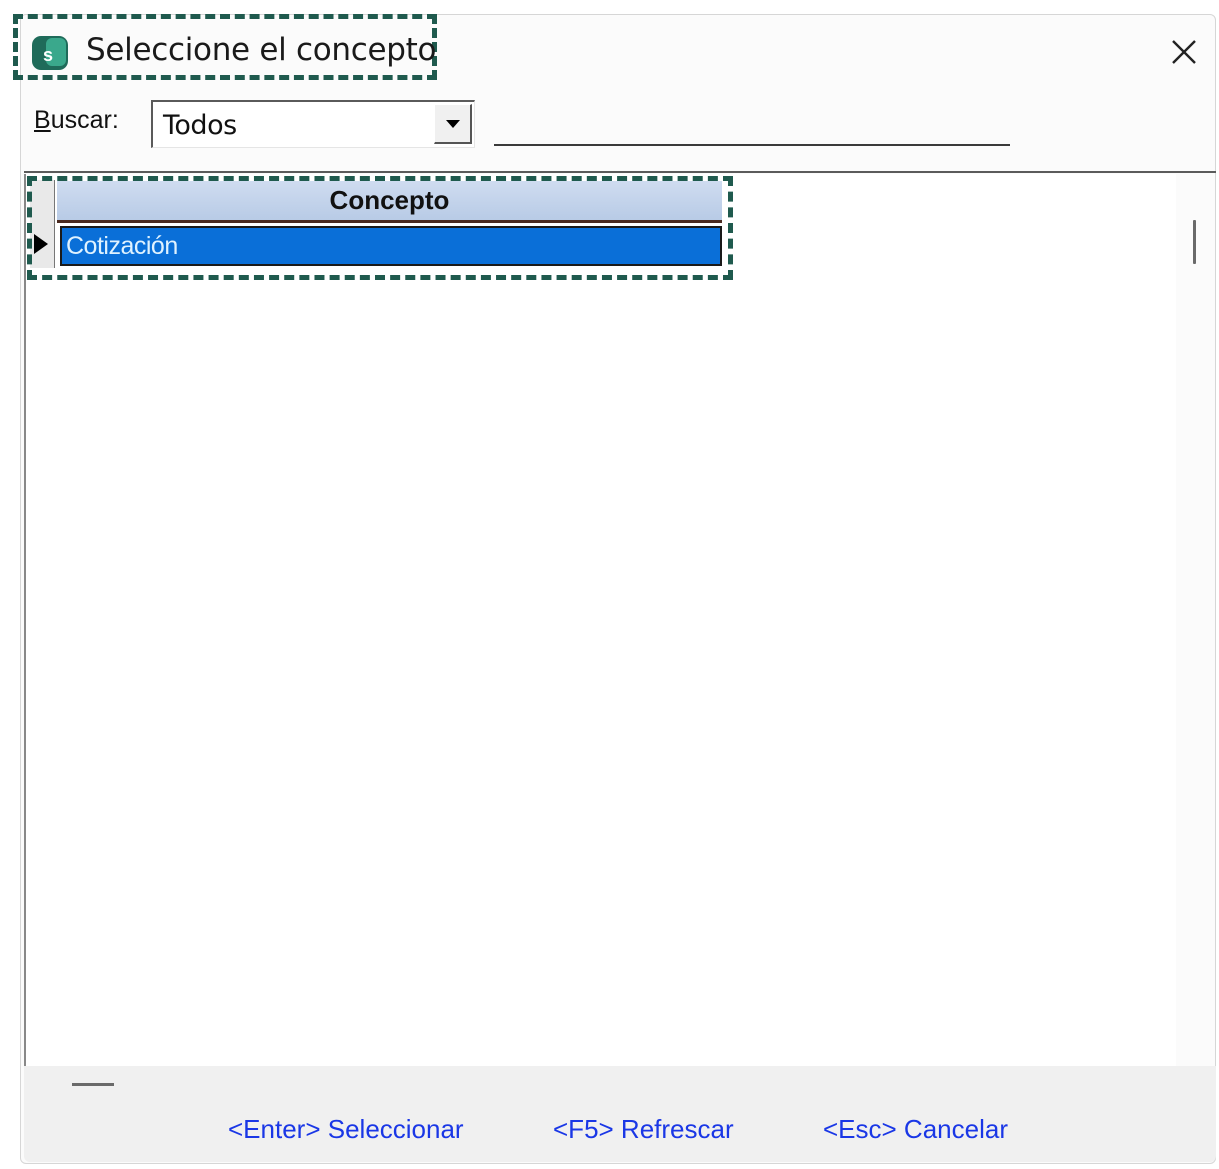 The width and height of the screenshot is (1219, 1169). I want to click on dropdown-button, so click(453, 124).